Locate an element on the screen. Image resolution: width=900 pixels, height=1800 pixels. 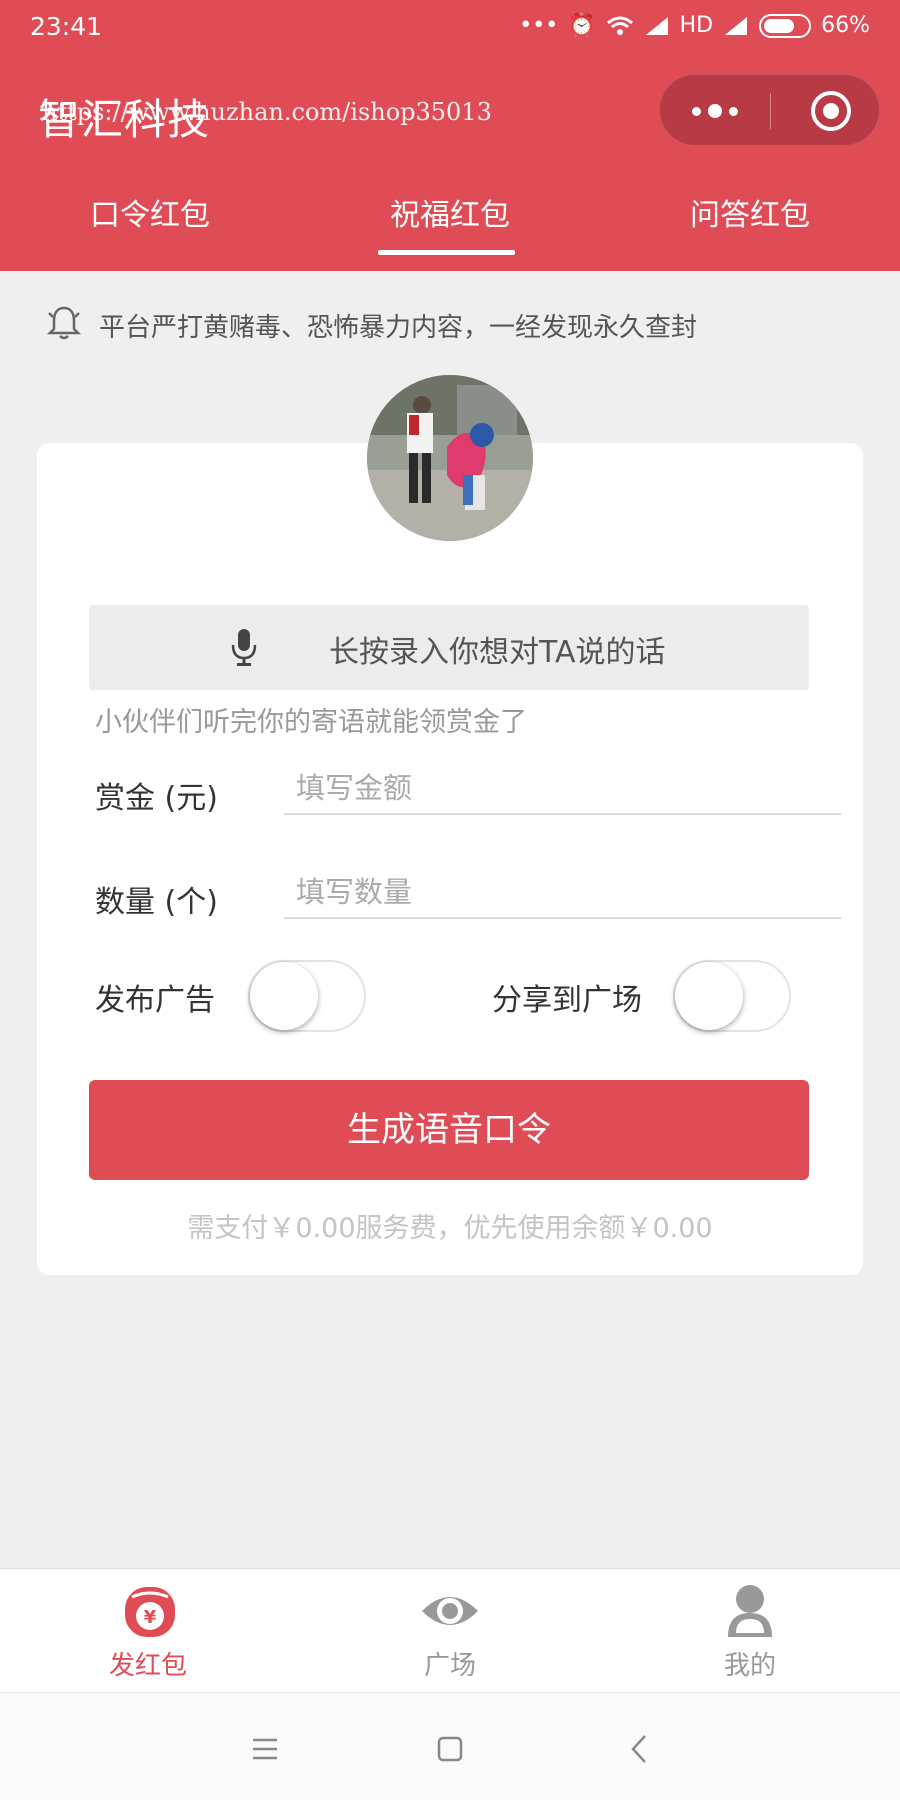
nav-bar: 智汇科技 https://www.huzhan.com/ishop35013 is located at coordinates (450, 111).